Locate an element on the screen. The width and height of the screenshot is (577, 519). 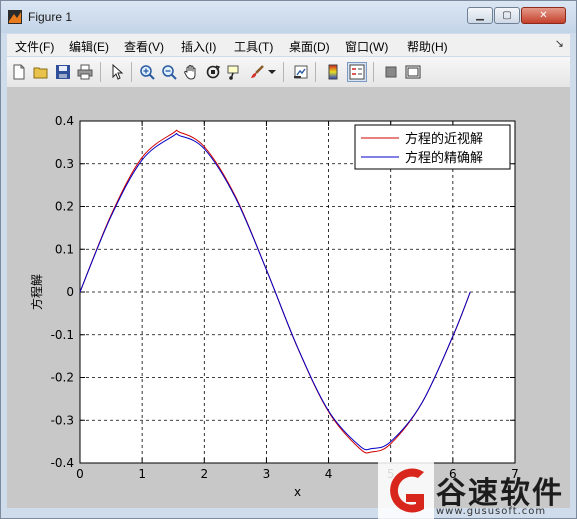
y-tick-label: -0.2 is located at coordinates (62, 378).